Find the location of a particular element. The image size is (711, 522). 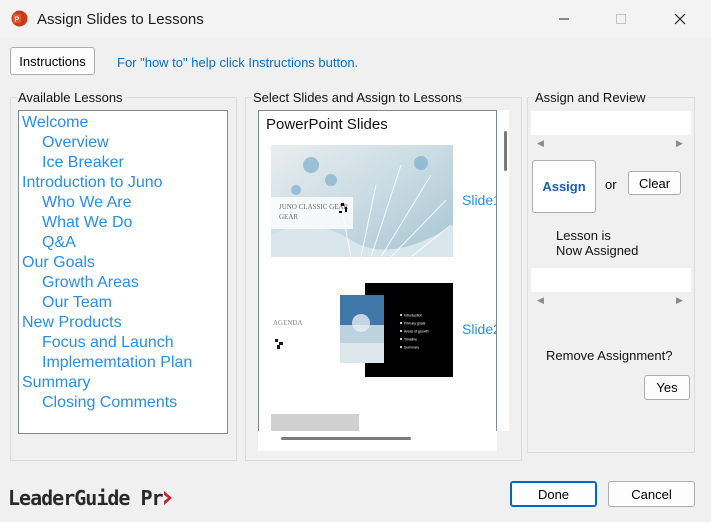

lesson-item: Ice Breaker is located at coordinates (83, 163).